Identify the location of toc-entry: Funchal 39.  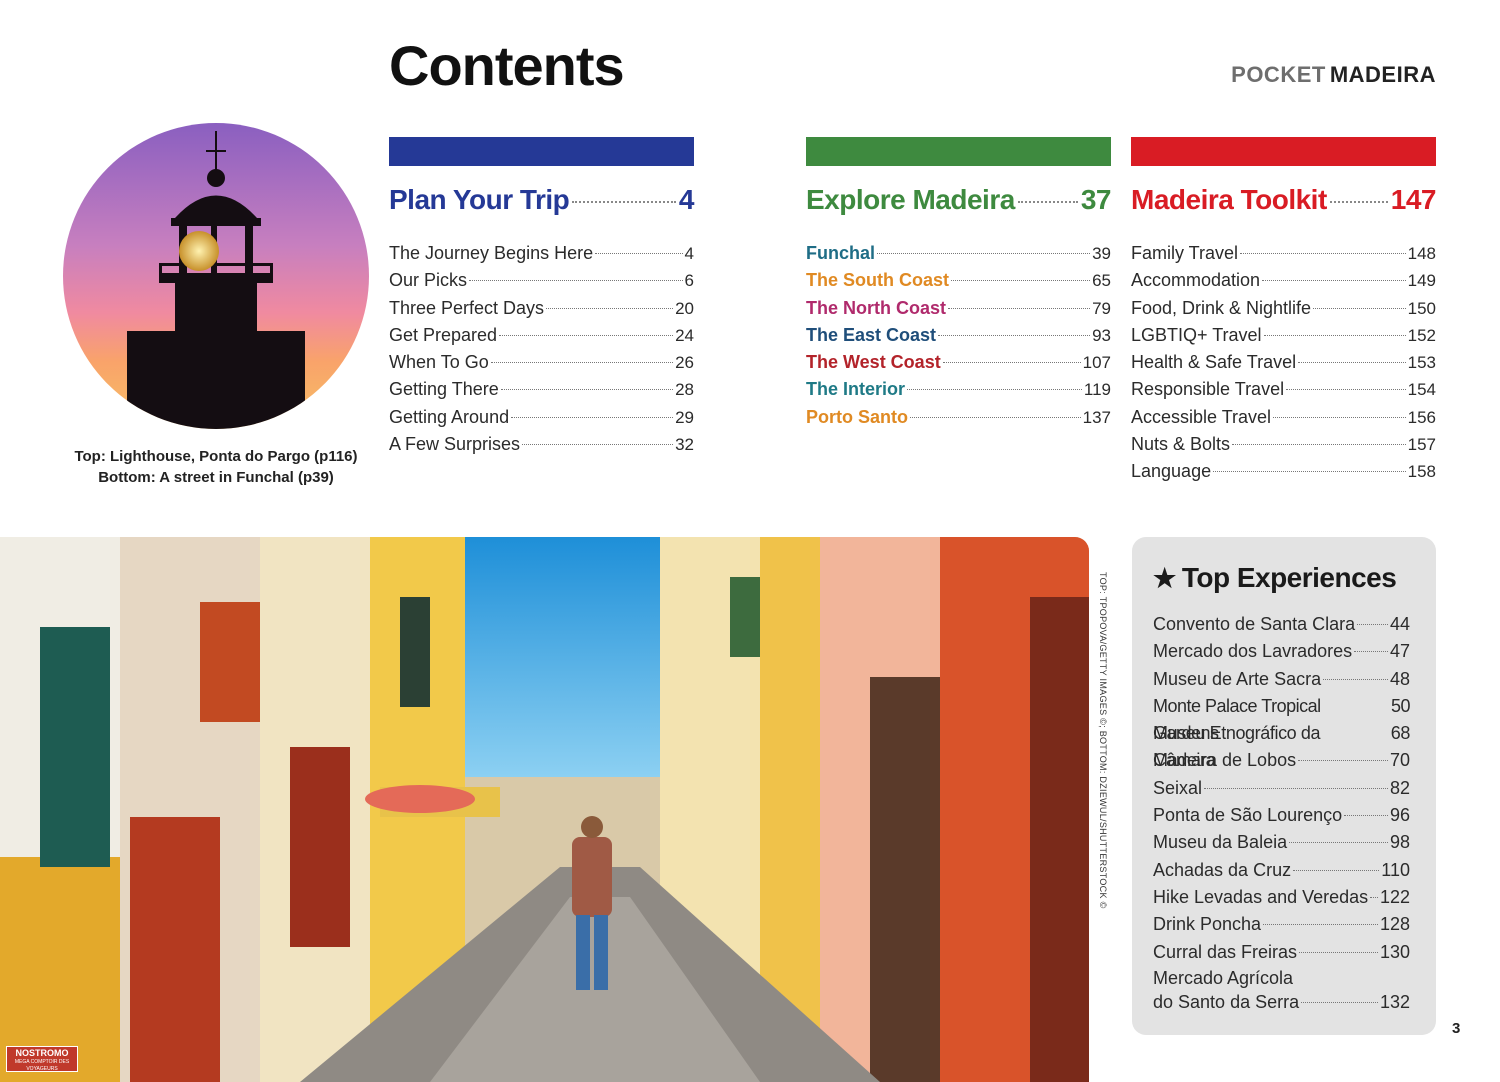
(958, 253).